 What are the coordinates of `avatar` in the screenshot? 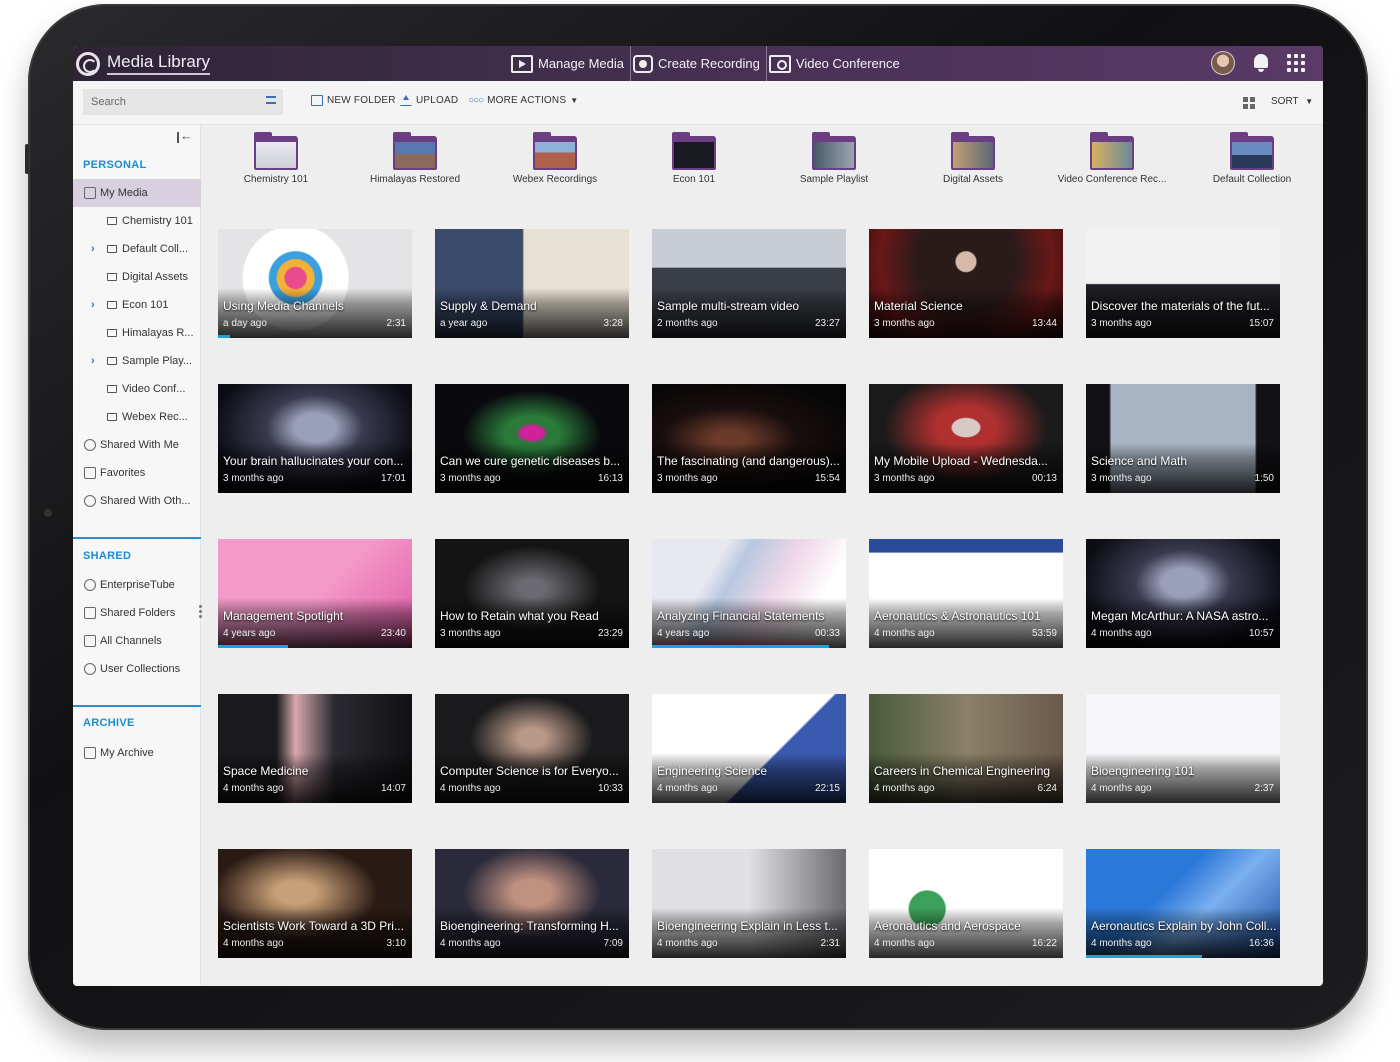 It's located at (1223, 63).